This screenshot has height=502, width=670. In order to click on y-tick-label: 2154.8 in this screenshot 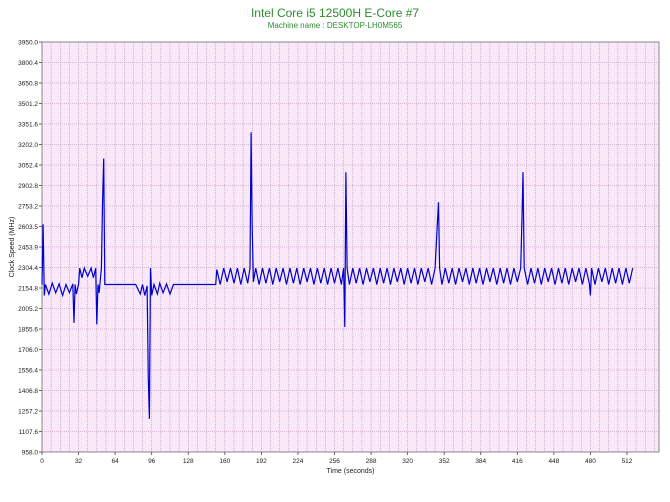, I will do `click(28, 289)`.